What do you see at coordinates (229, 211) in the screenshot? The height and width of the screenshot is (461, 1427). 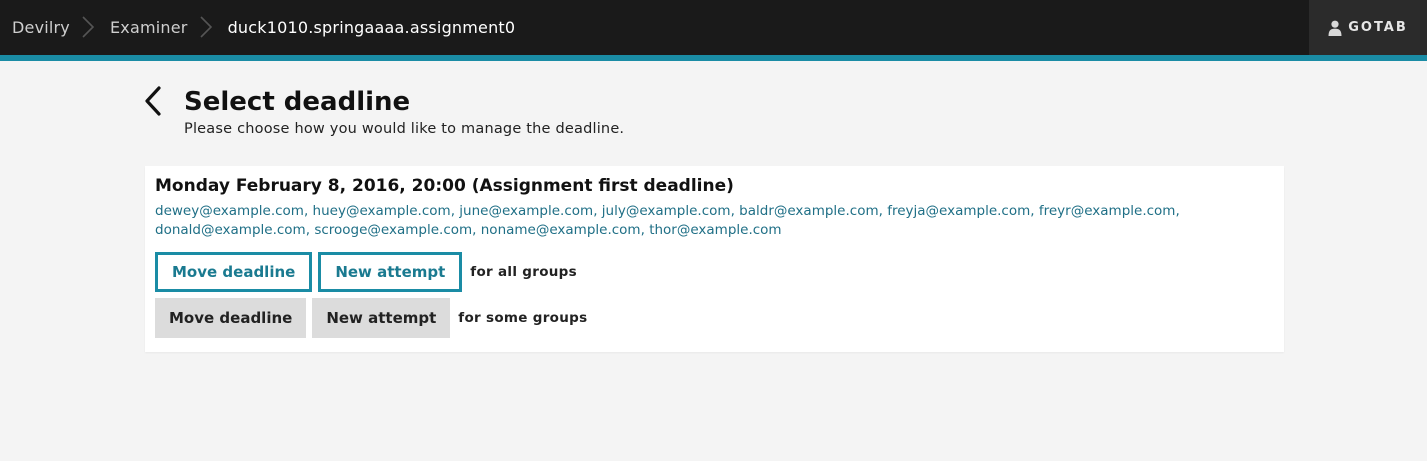 I see `group-email: dewey@example.com` at bounding box center [229, 211].